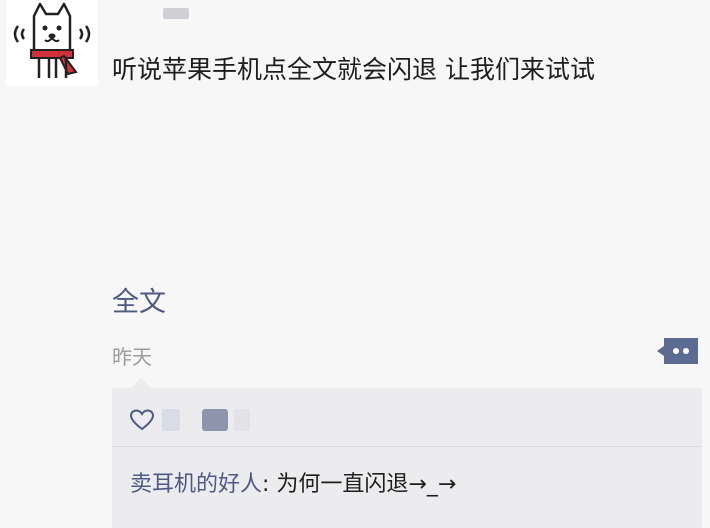 This screenshot has width=710, height=528. What do you see at coordinates (52, 40) in the screenshot?
I see `dog-avatar-icon` at bounding box center [52, 40].